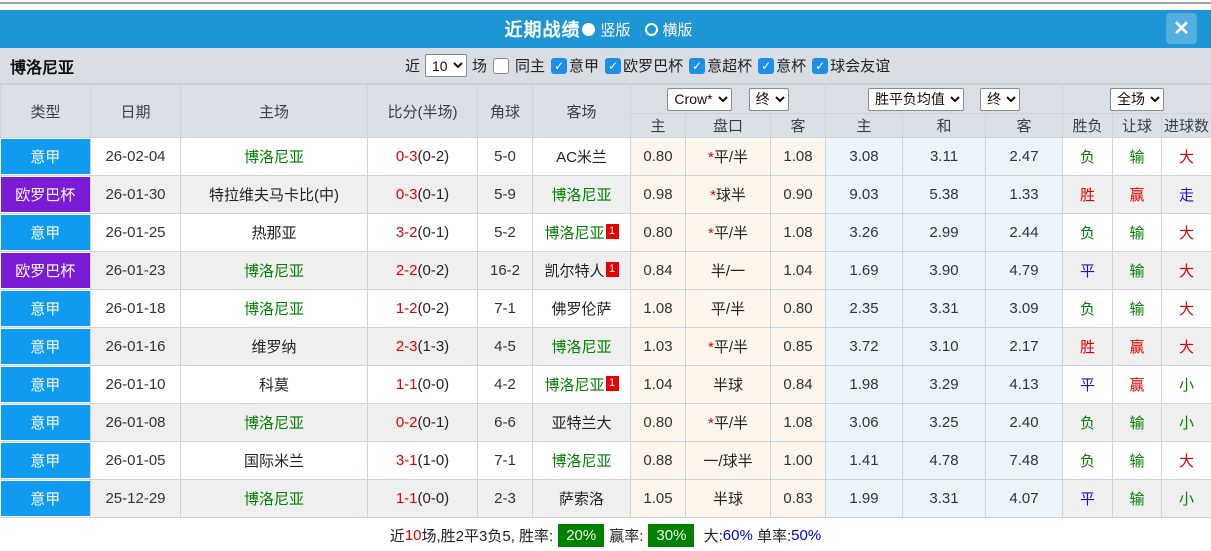  What do you see at coordinates (1186, 156) in the screenshot?
I see `goals-result-cell: 大` at bounding box center [1186, 156].